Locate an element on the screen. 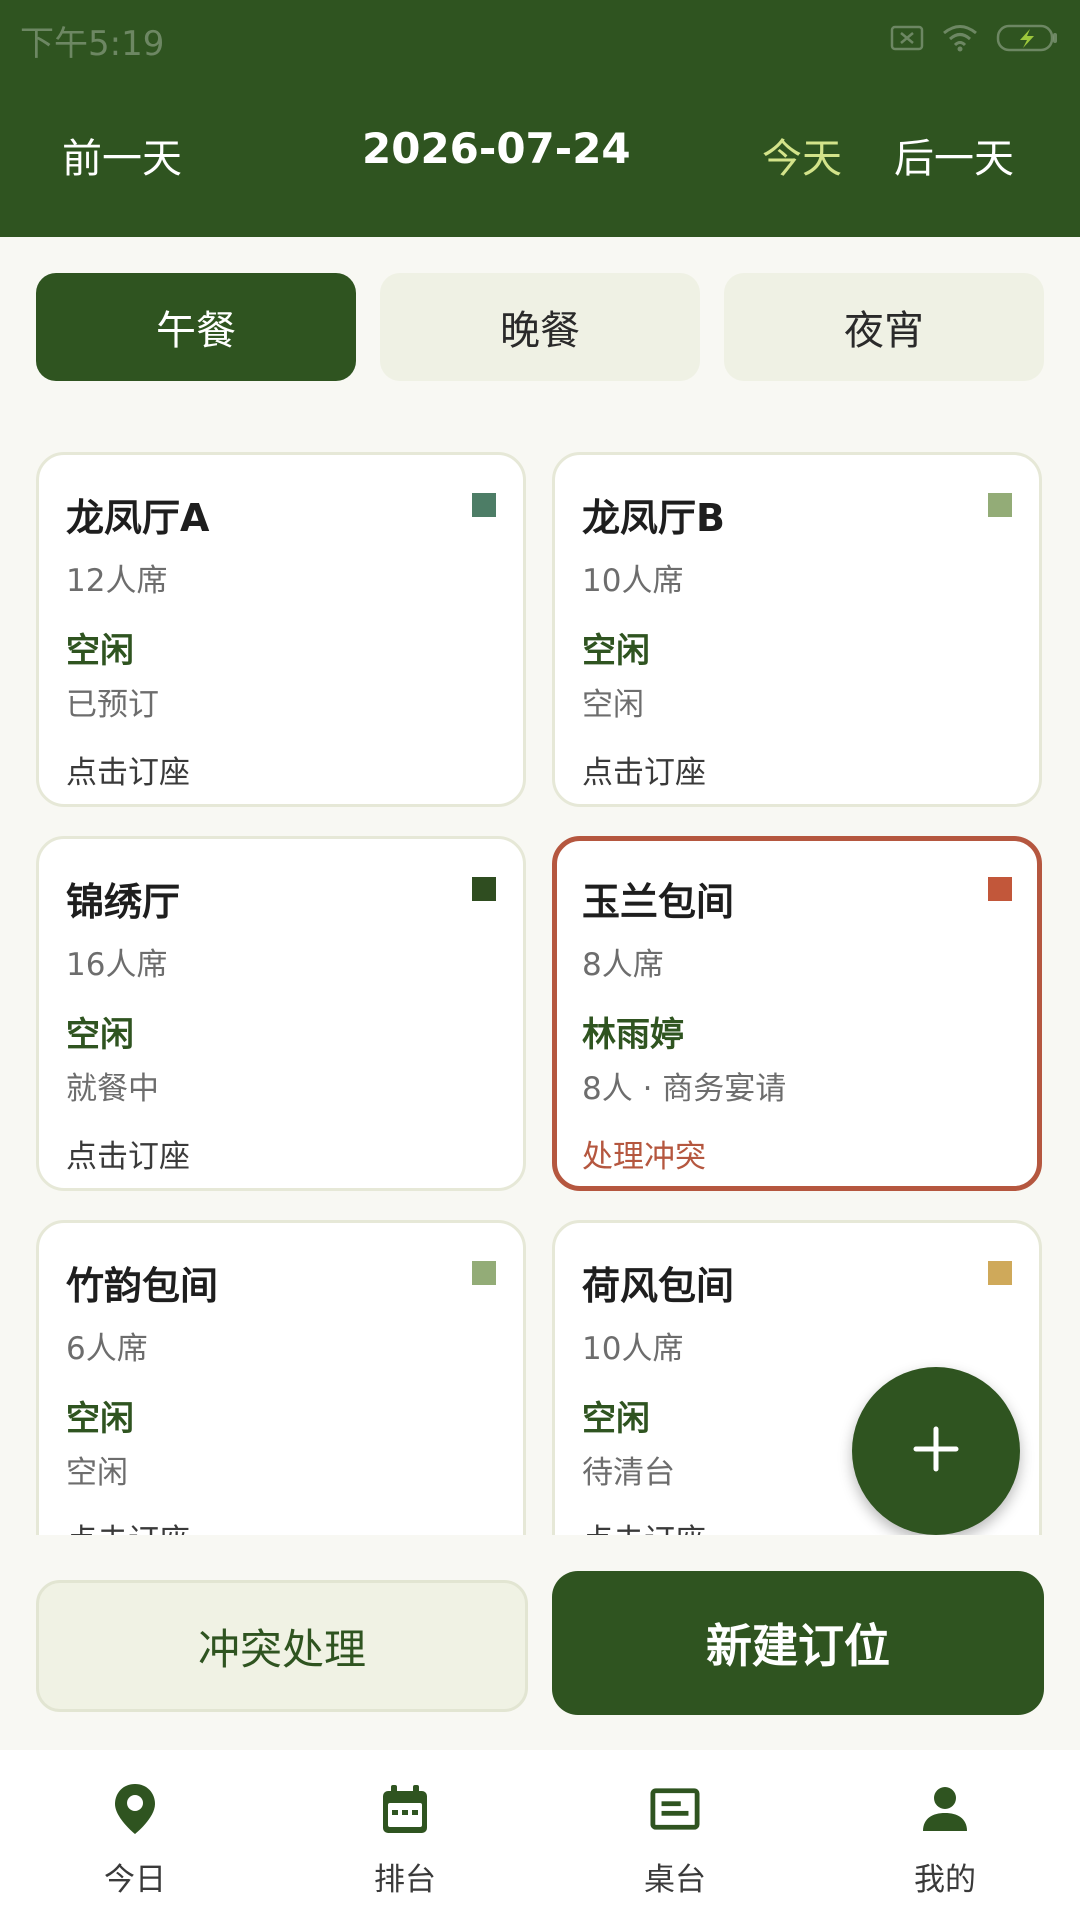 The image size is (1080, 1920). status-time: 下午5:19 is located at coordinates (92, 44).